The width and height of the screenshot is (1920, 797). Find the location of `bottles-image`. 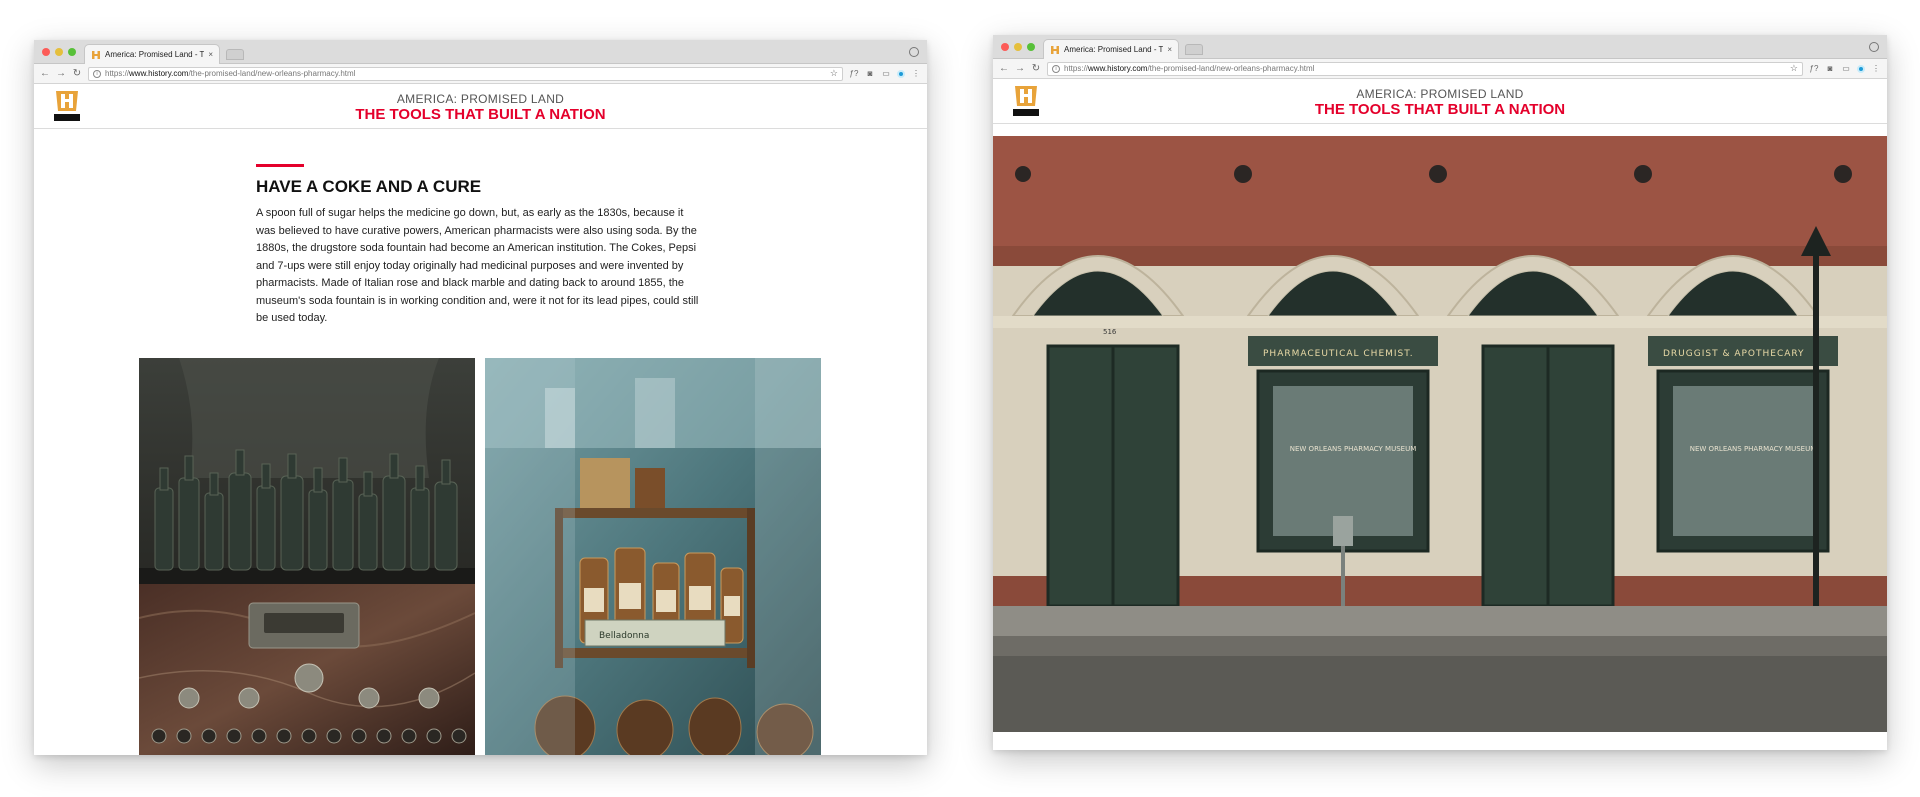

bottles-image is located at coordinates (307, 556).